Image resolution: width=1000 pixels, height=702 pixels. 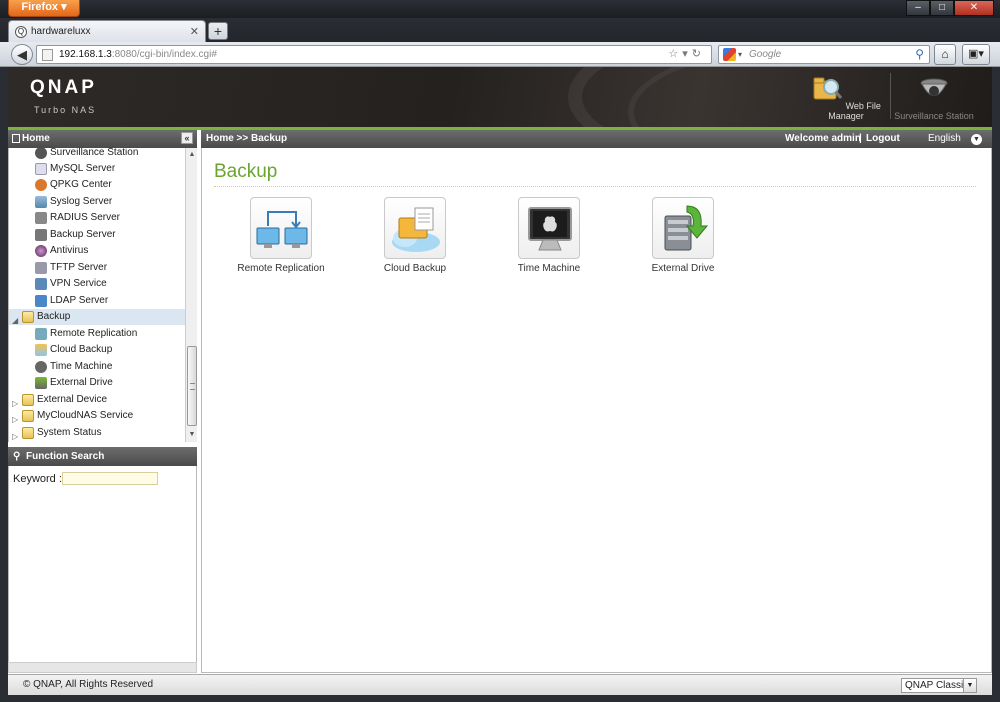 What do you see at coordinates (41, 235) in the screenshot?
I see `backup-server-icon` at bounding box center [41, 235].